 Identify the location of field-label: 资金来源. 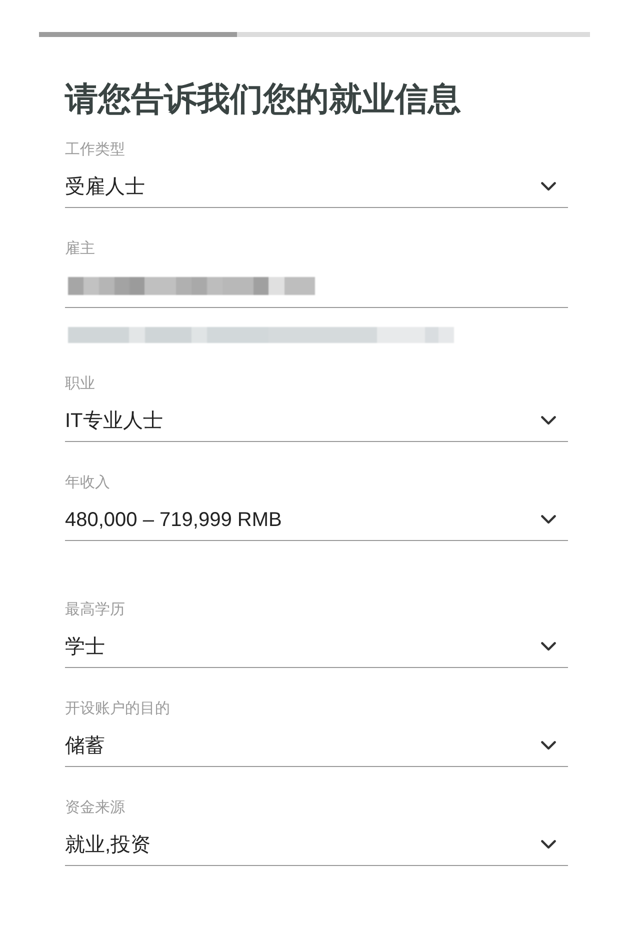
(95, 808).